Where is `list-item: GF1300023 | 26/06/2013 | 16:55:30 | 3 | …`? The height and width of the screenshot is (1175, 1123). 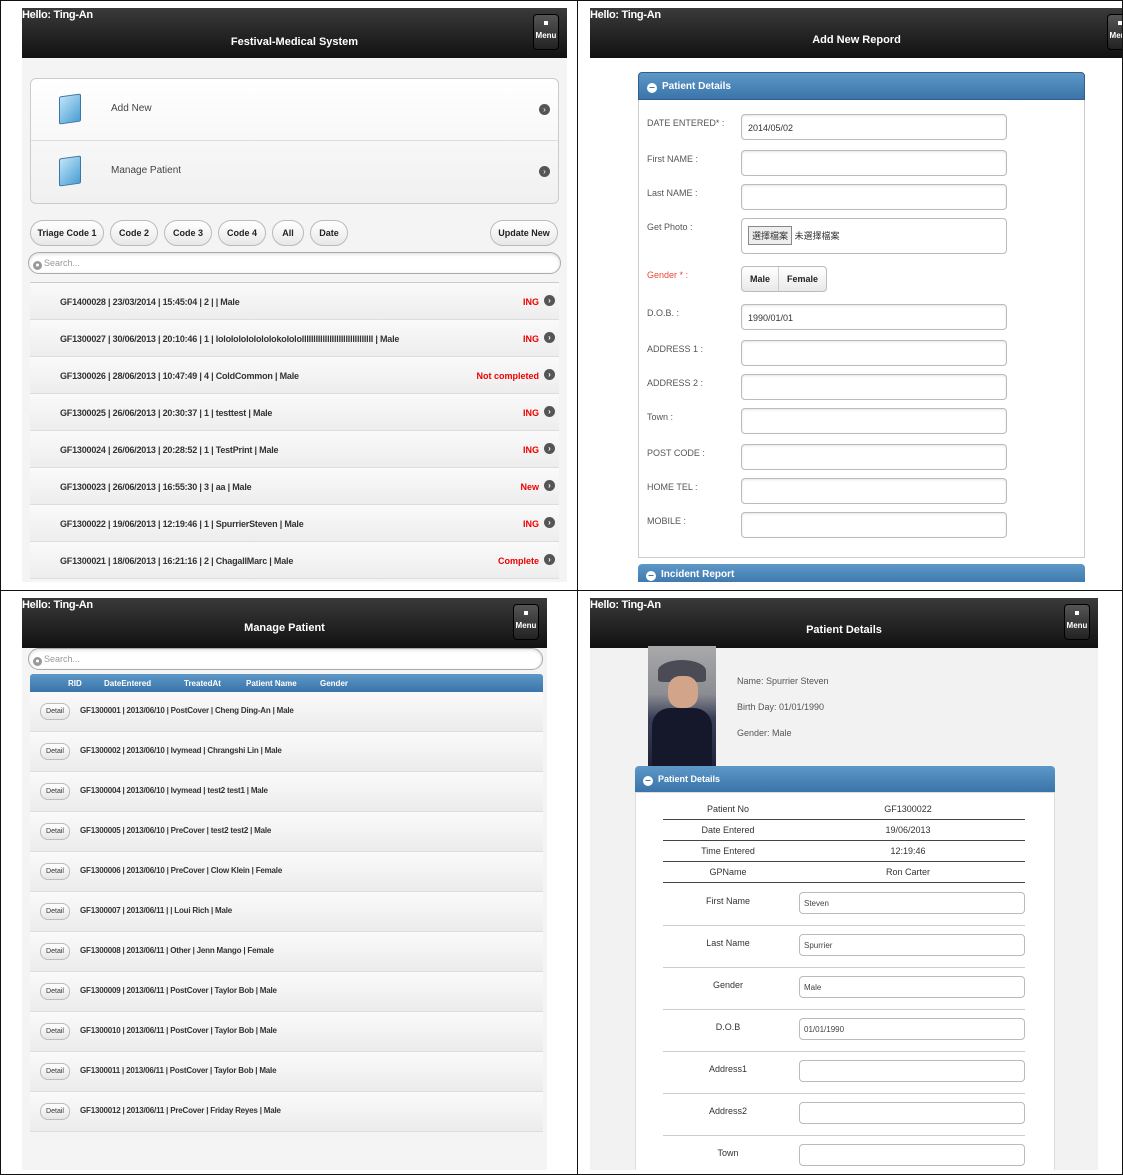 list-item: GF1300023 | 26/06/2013 | 16:55:30 | 3 | … is located at coordinates (294, 486).